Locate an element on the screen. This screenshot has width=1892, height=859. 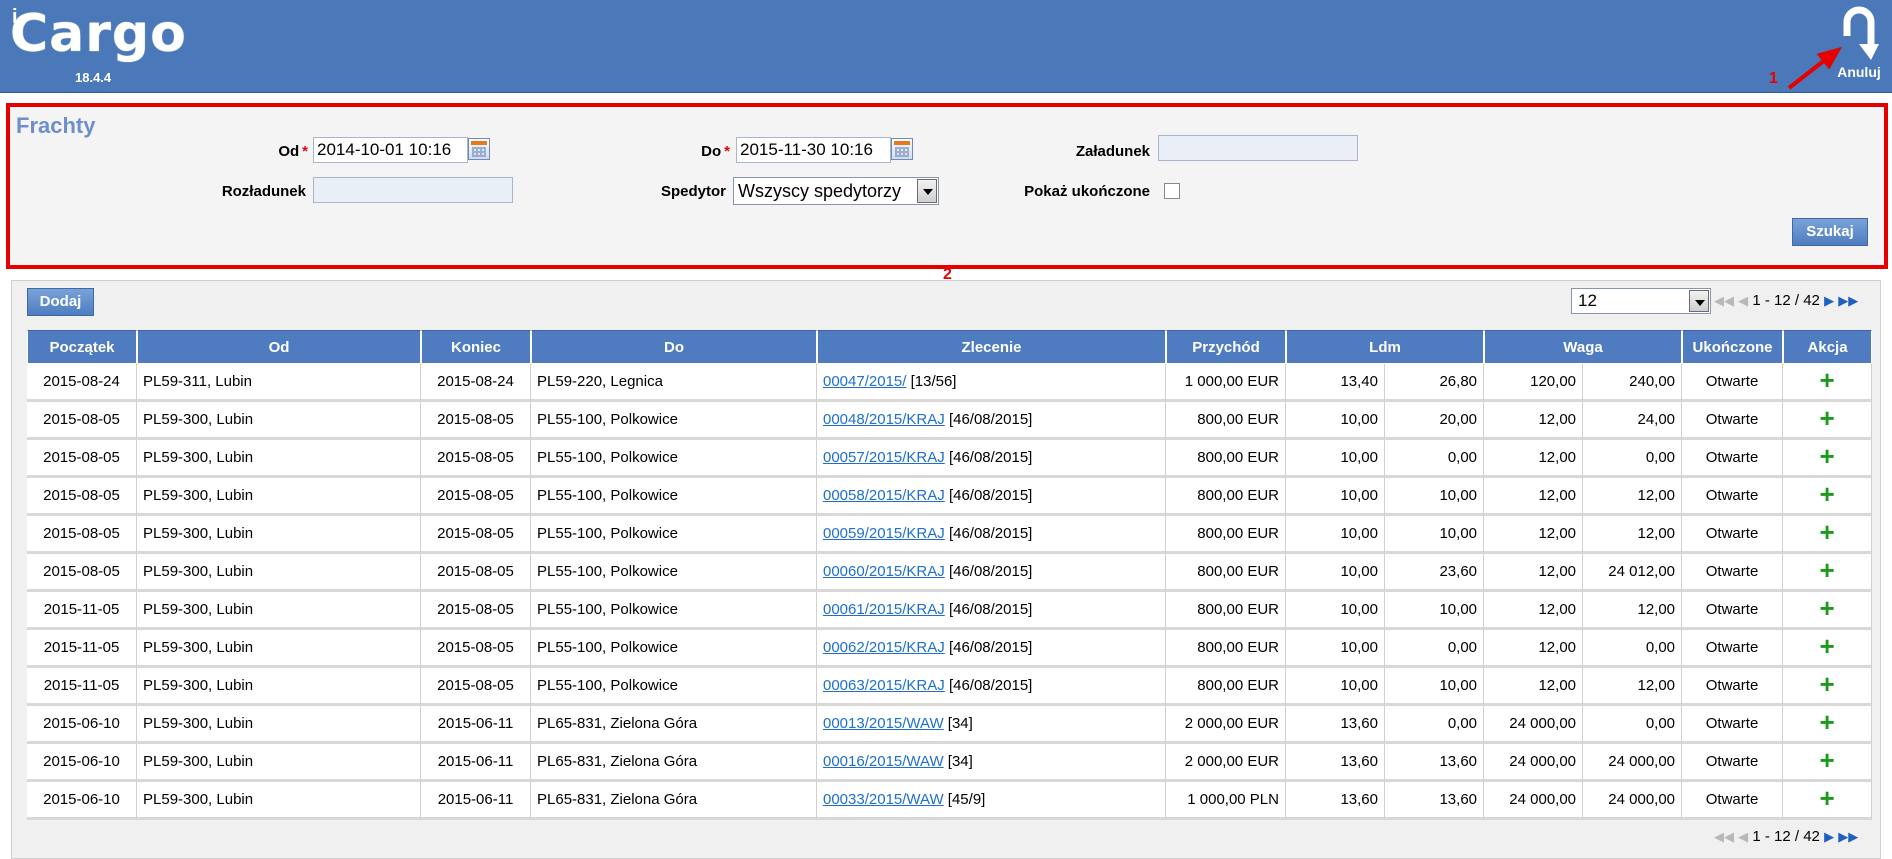
pager-text: 1 - 12 / 42 is located at coordinates (1786, 300).